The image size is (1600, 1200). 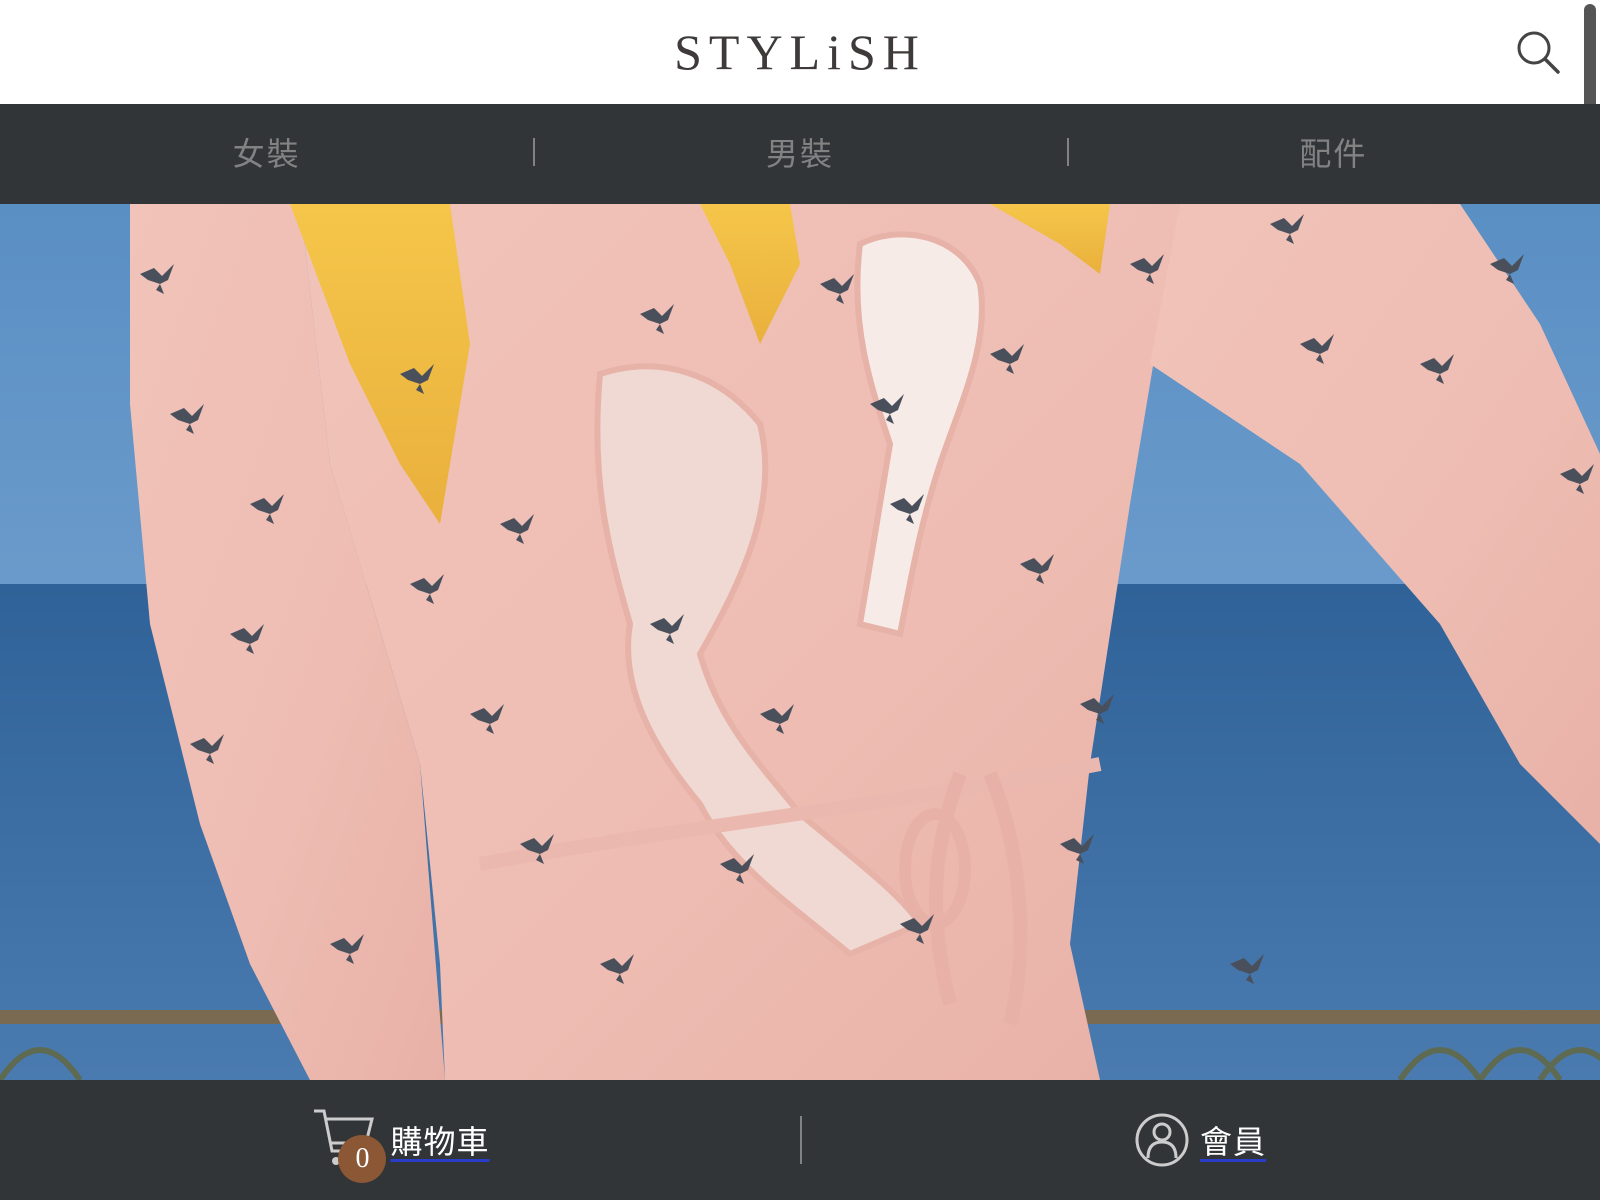 What do you see at coordinates (1538, 52) in the screenshot?
I see `search-icon` at bounding box center [1538, 52].